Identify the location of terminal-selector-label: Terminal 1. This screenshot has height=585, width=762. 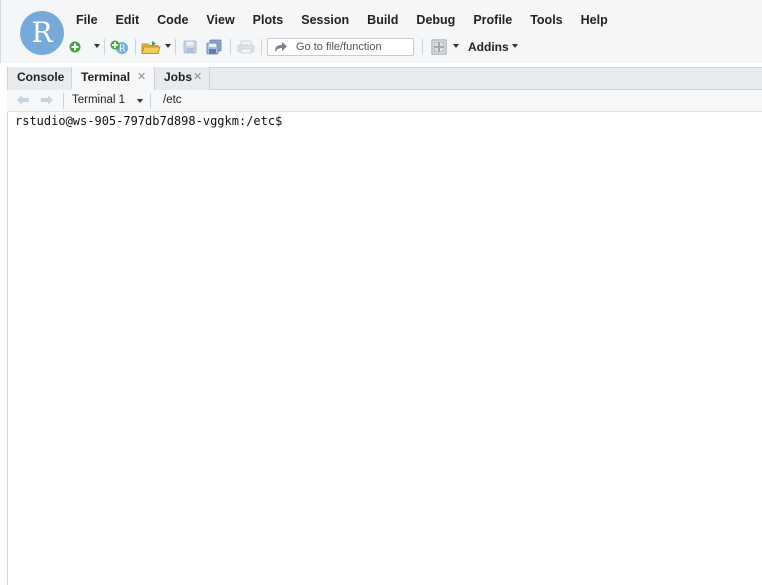
(99, 100).